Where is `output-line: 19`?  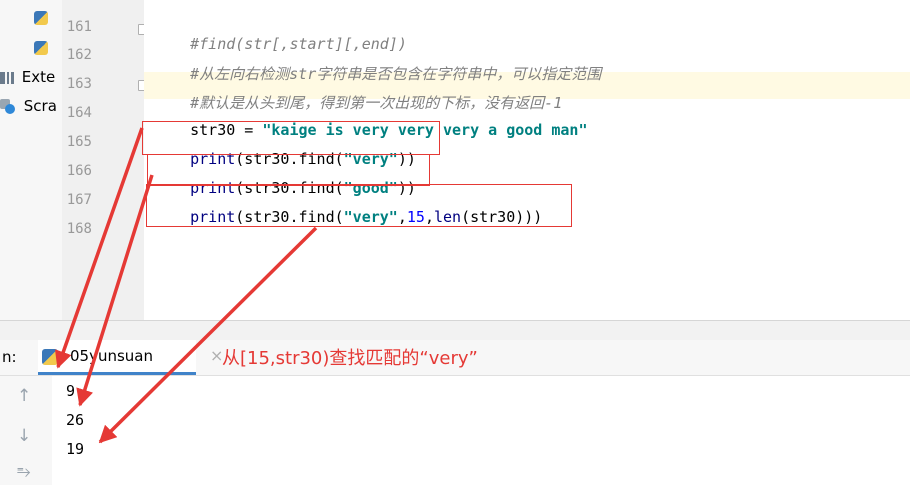 output-line: 19 is located at coordinates (75, 449).